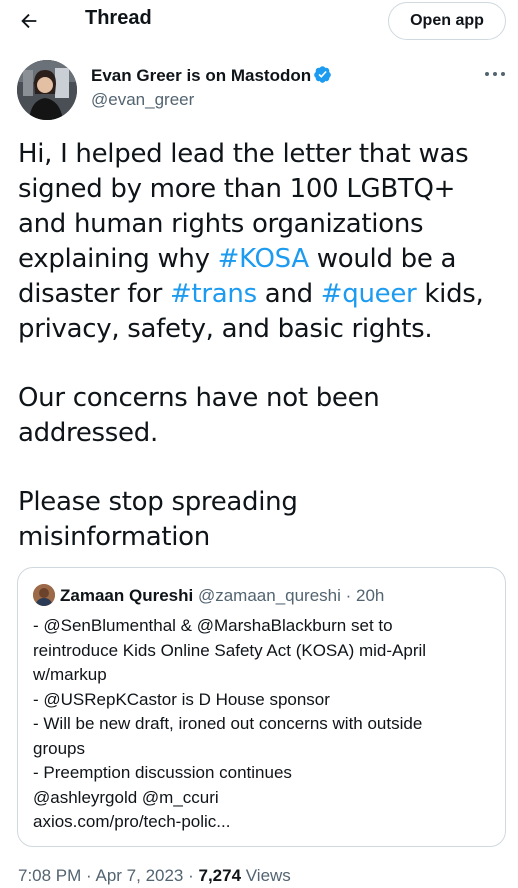  What do you see at coordinates (225, 329) in the screenshot?
I see `tweet-text-segment: privacy, safety, and basic rights.` at bounding box center [225, 329].